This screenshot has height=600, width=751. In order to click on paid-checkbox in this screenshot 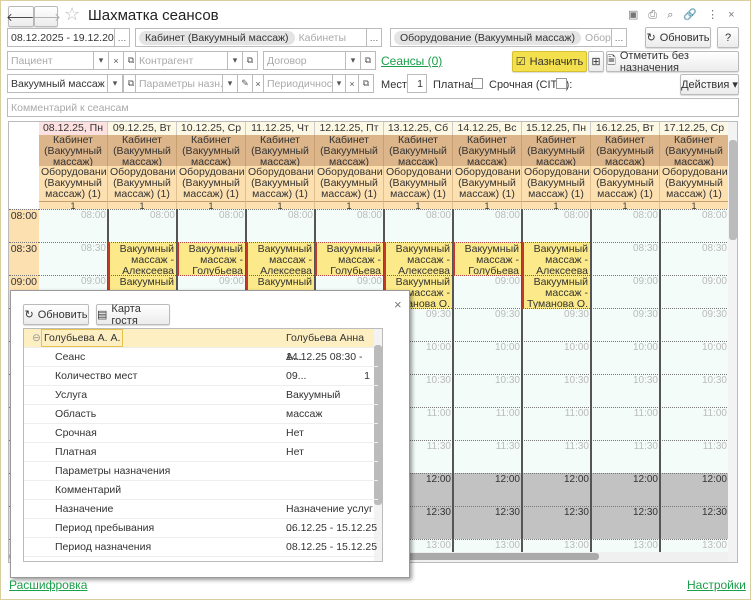, I will do `click(477, 83)`.